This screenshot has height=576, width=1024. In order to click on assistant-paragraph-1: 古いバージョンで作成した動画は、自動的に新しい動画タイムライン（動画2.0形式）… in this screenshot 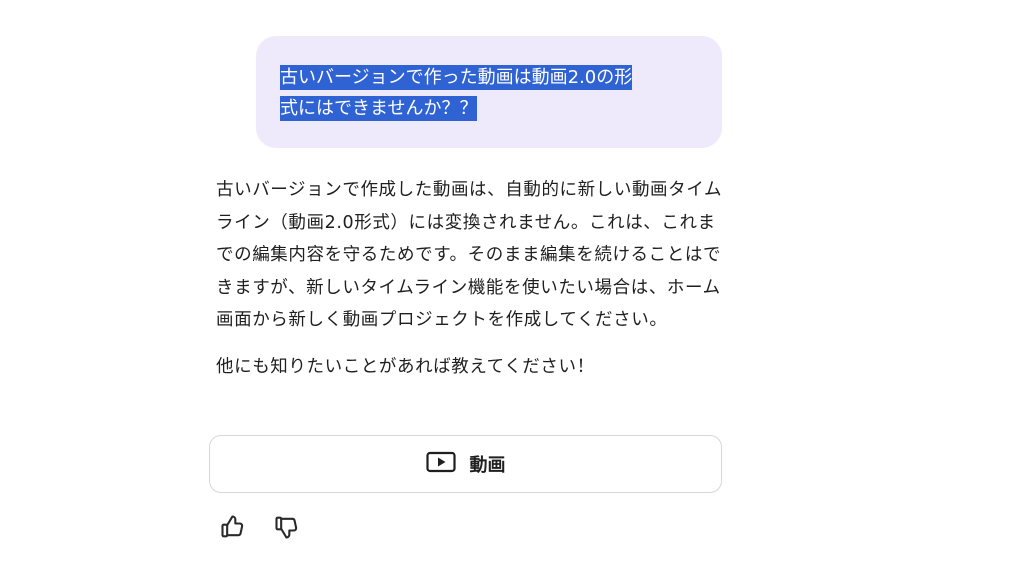, I will do `click(469, 255)`.